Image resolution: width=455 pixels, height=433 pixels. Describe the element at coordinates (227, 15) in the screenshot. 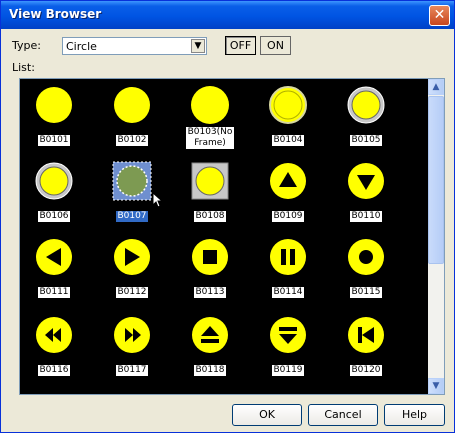

I see `title-bar: View Browser ✕` at that location.